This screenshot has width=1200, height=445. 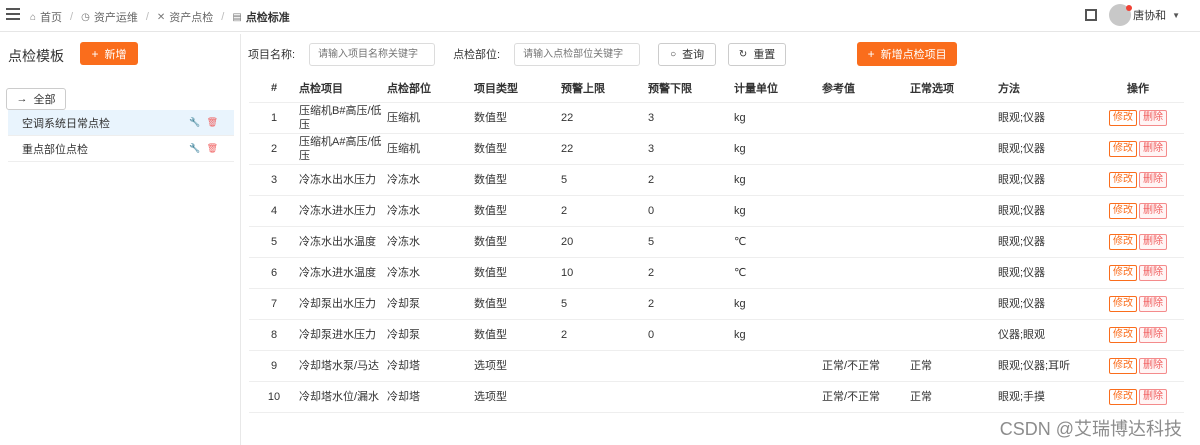 I want to click on template-item: 重点部位点检 🔧 🗑, so click(x=121, y=149).